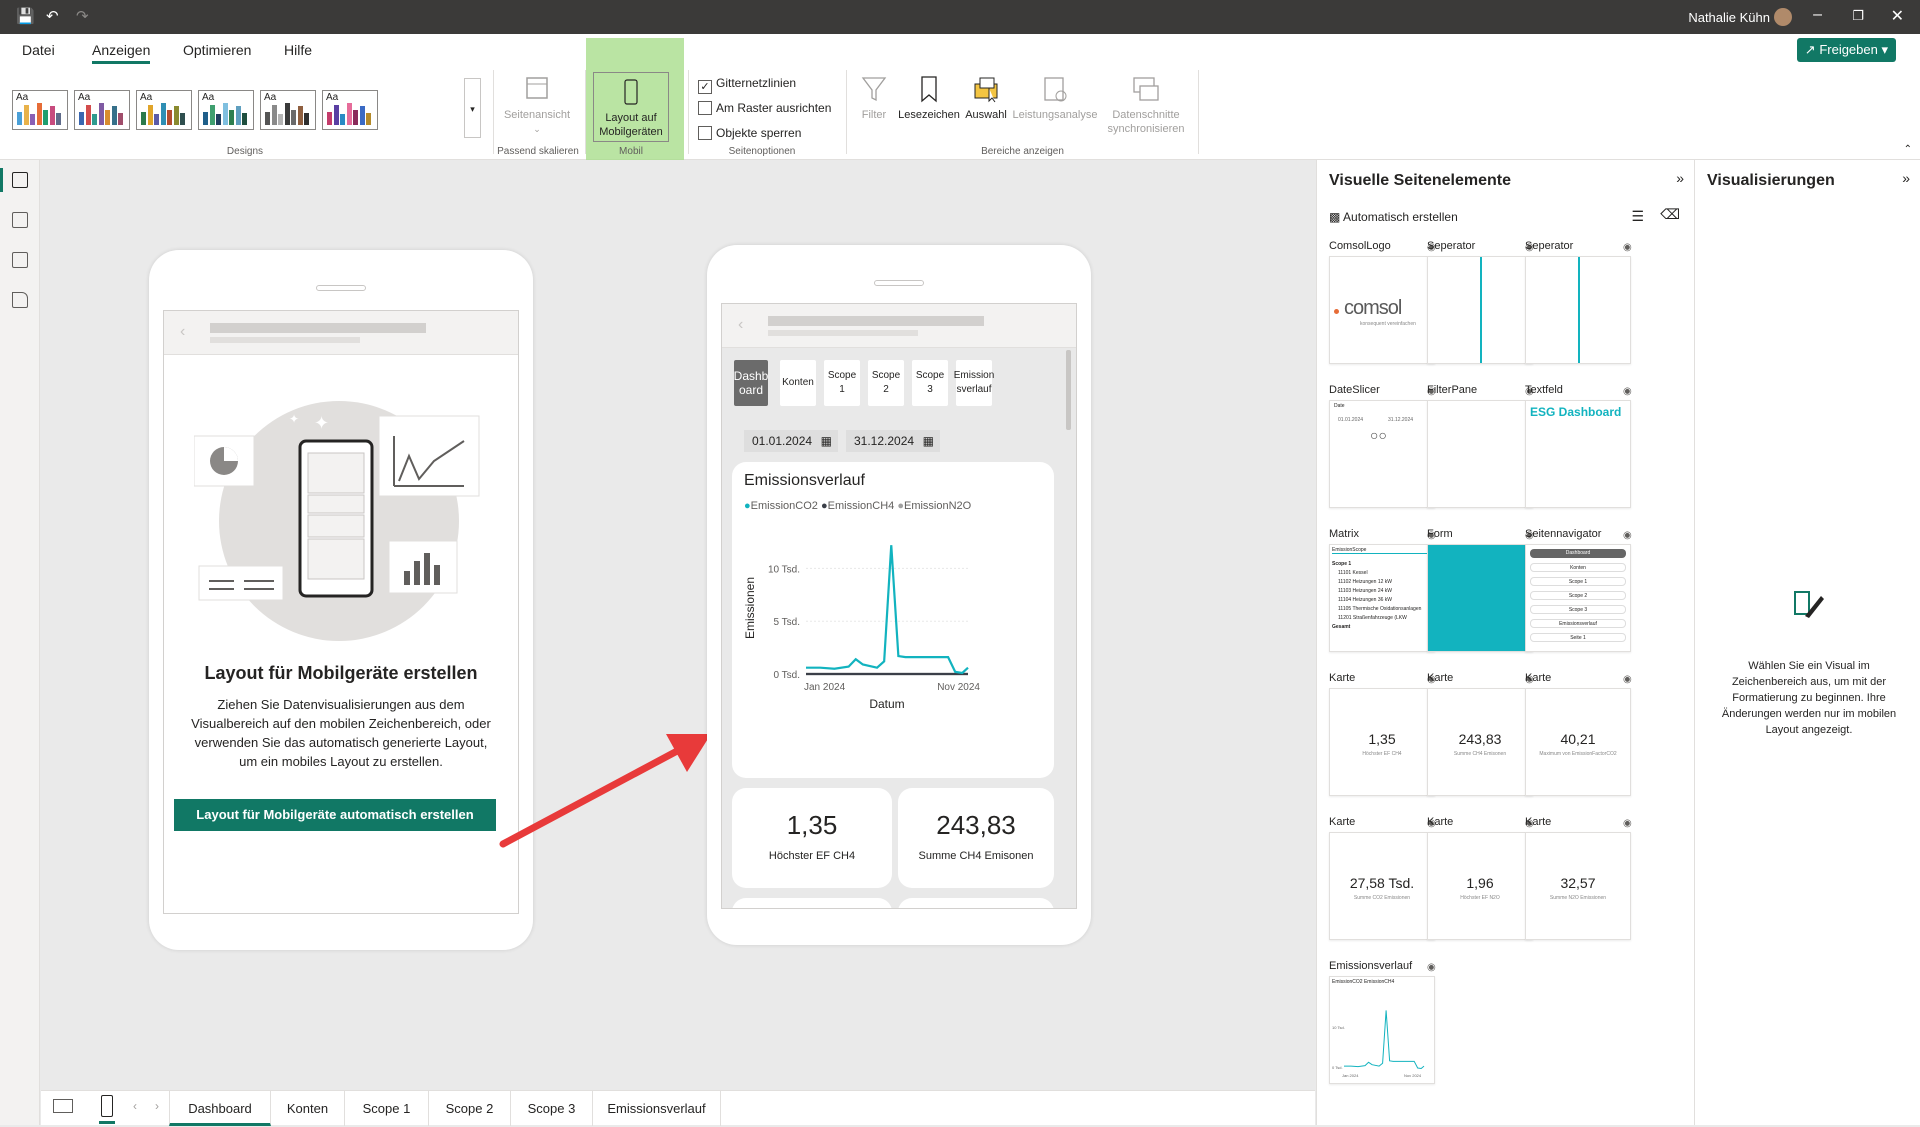  Describe the element at coordinates (1480, 454) in the screenshot. I see `visual-thumbnail-blank` at that location.